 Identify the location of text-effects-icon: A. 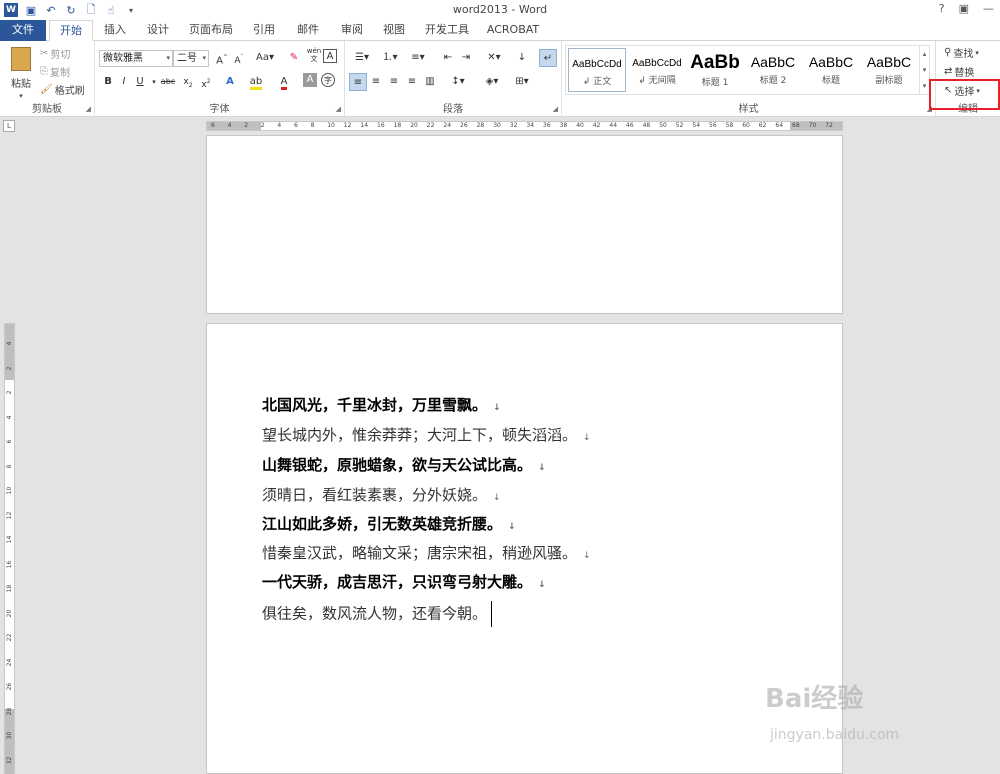
(230, 82).